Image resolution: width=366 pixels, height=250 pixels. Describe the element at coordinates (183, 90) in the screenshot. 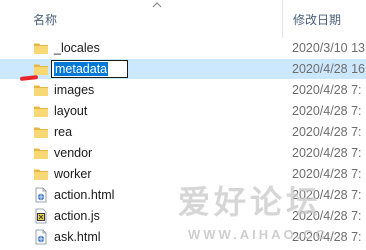

I see `list-item: images 2020/4/28 7:` at that location.